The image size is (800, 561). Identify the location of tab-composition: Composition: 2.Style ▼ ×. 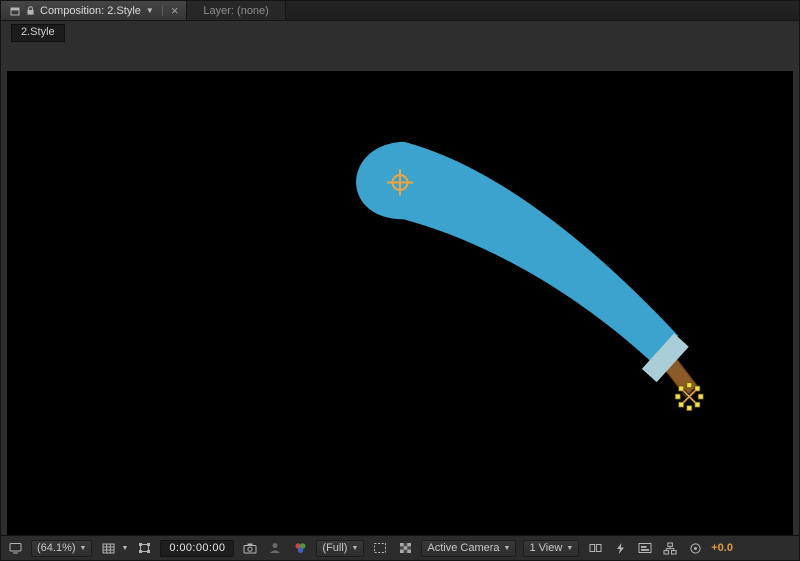
(94, 10).